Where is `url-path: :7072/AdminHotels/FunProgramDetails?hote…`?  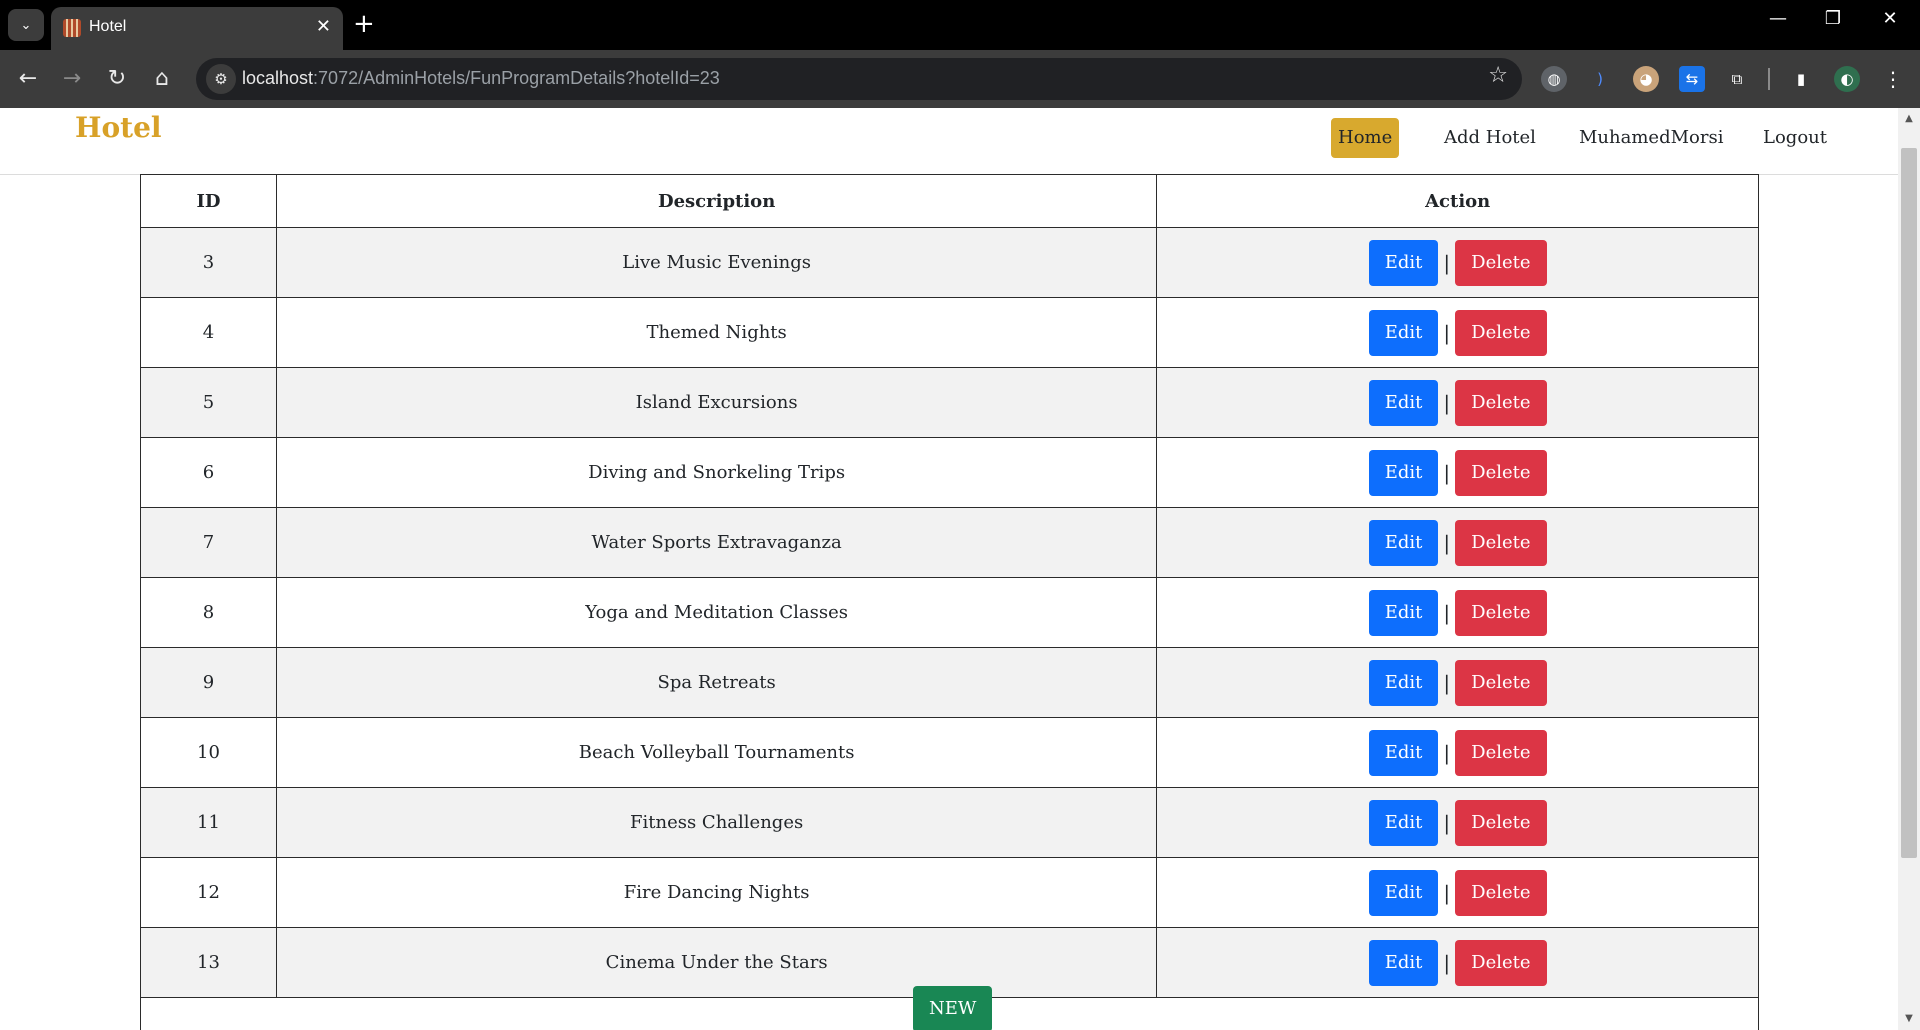 url-path: :7072/AdminHotels/FunProgramDetails?hote… is located at coordinates (516, 78).